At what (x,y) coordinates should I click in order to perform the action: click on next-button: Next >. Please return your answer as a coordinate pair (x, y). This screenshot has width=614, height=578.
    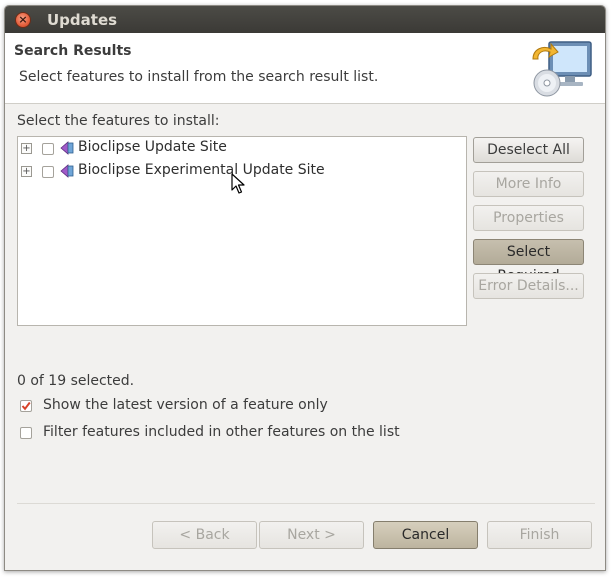
    Looking at the image, I should click on (311, 535).